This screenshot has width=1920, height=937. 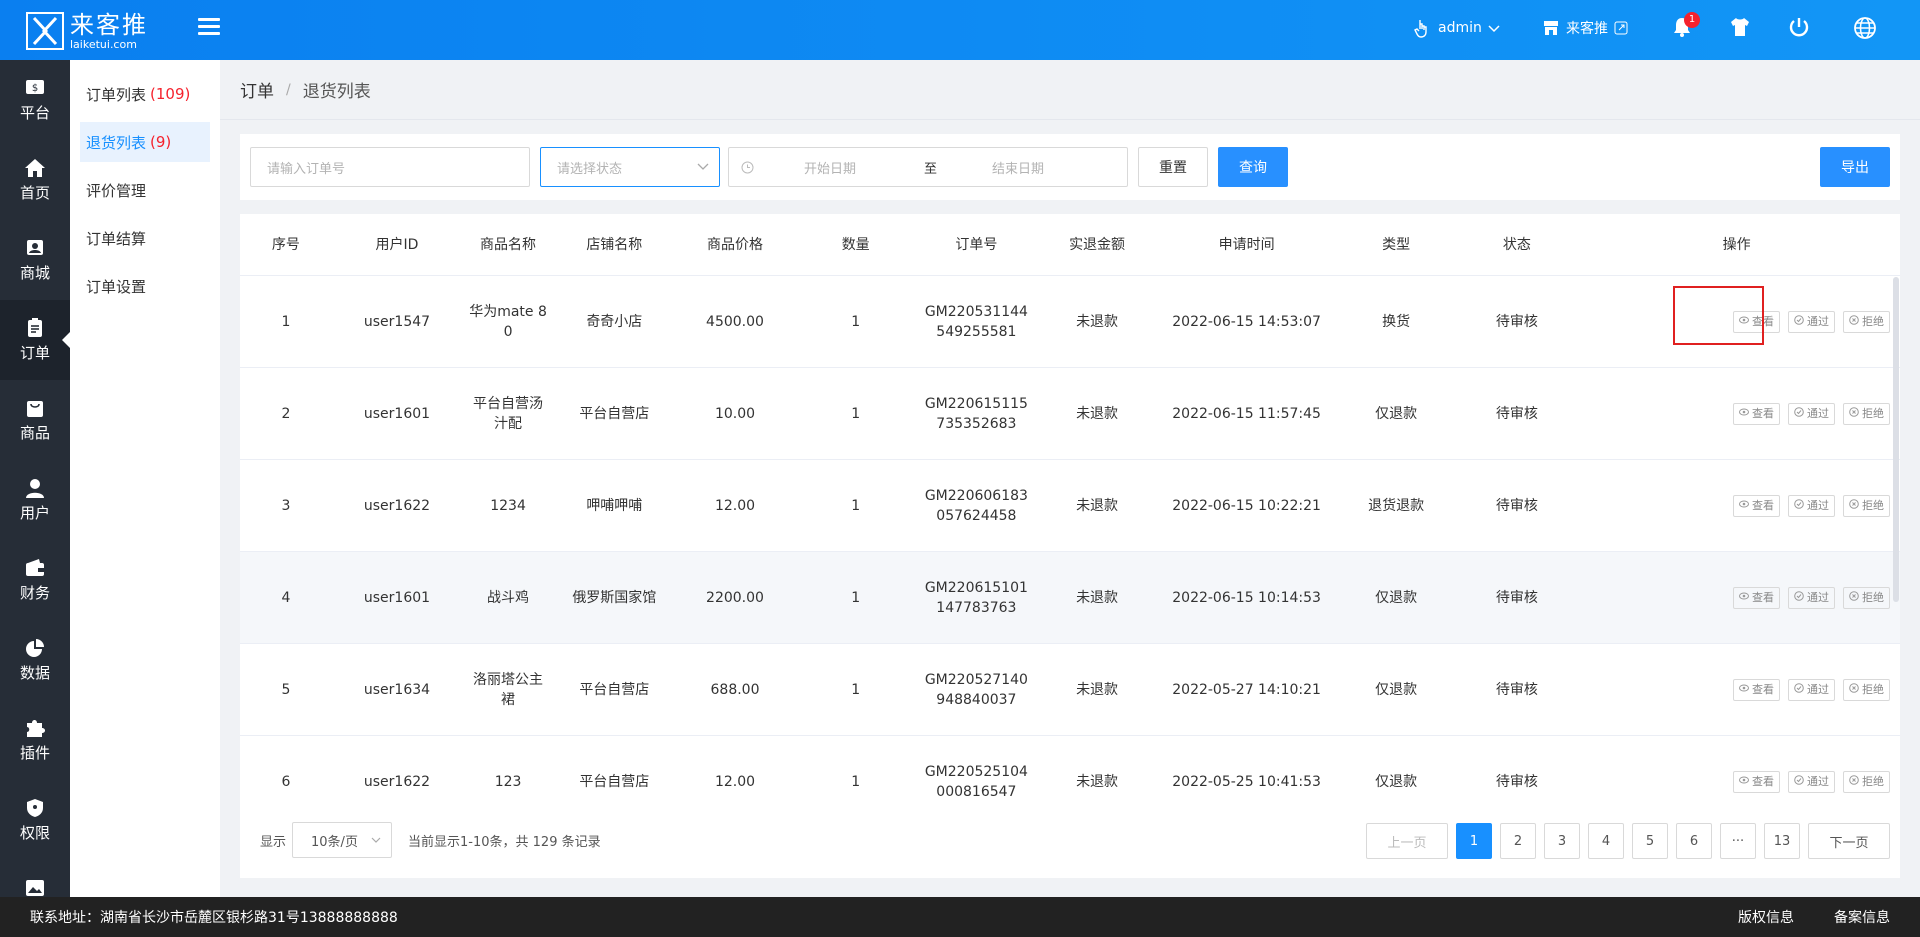 What do you see at coordinates (257, 89) in the screenshot?
I see `breadcrumb-parent: 订单` at bounding box center [257, 89].